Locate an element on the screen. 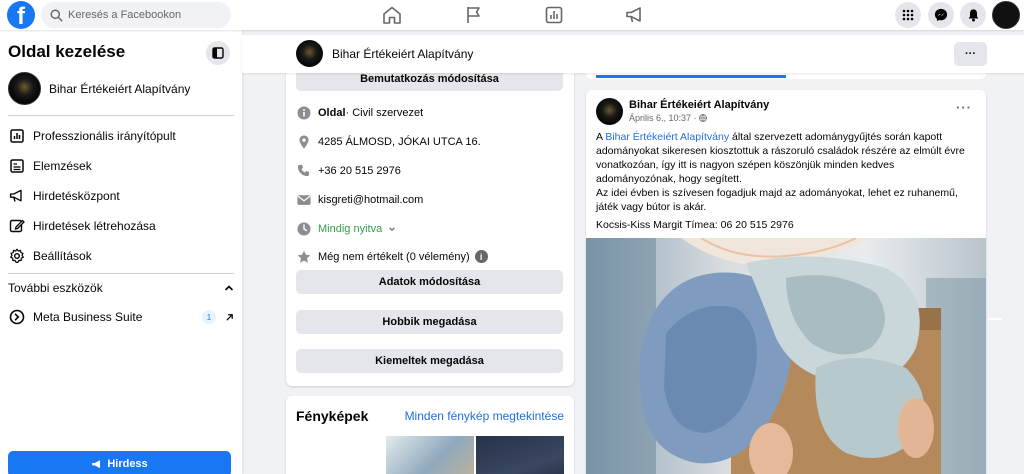 This screenshot has width=1024, height=474. rating-text: Még nem értékelt (0 vélemény) is located at coordinates (394, 256).